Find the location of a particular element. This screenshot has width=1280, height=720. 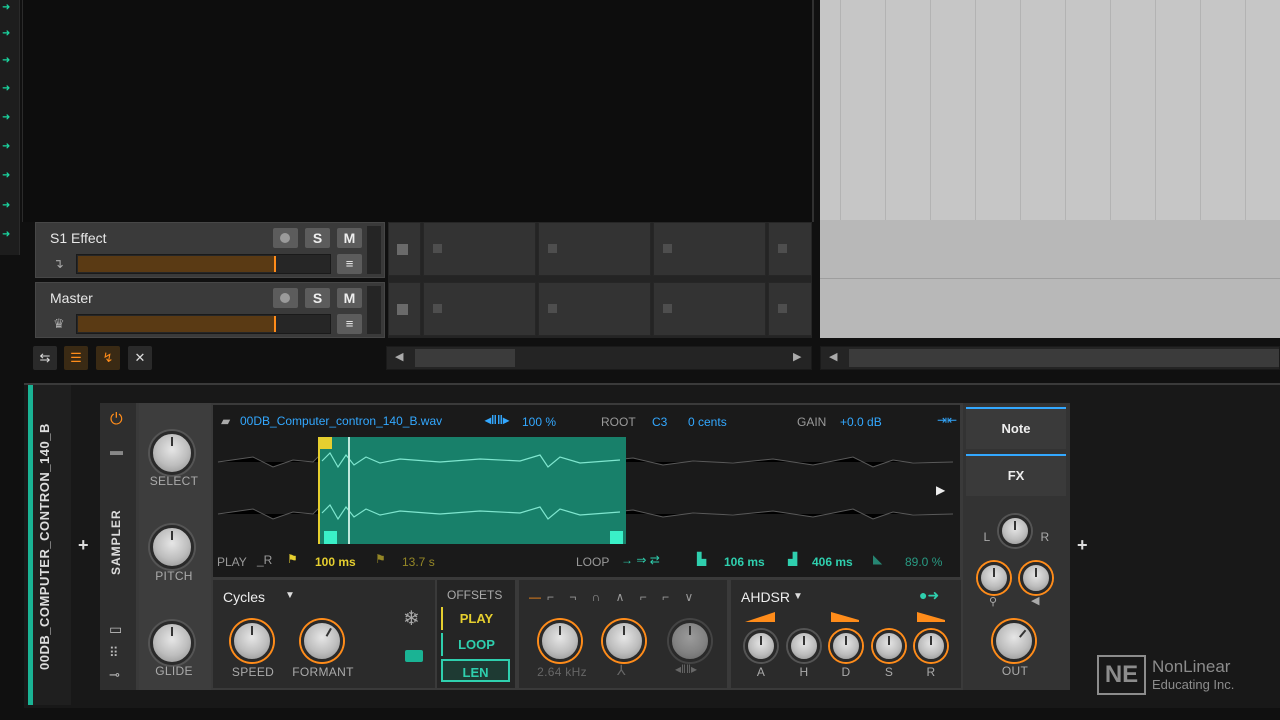

timestretch-panel: Cycles ▼ SPEED FORMANT ❄ is located at coordinates (324, 634).